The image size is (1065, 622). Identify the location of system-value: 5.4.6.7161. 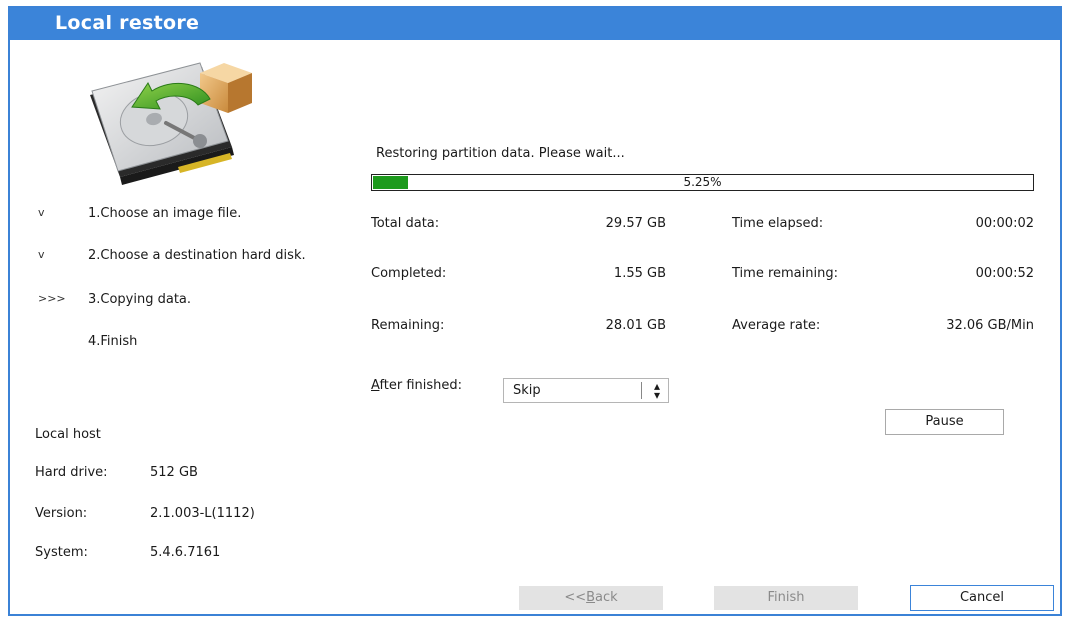
(185, 552).